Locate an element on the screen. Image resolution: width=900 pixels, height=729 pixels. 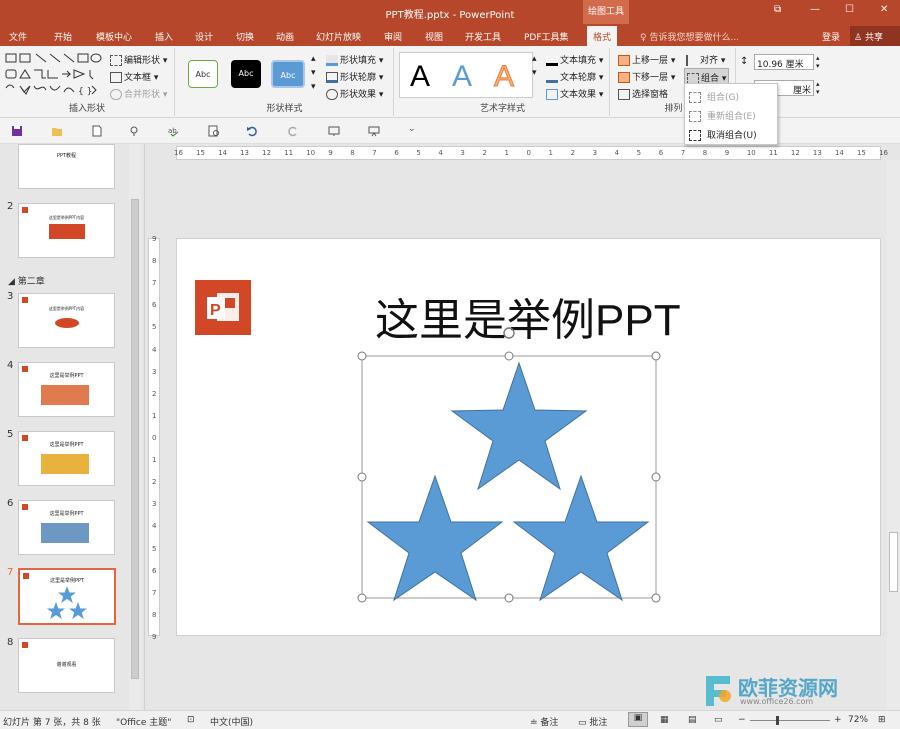
shapes-gallery: { } is located at coordinates (54, 75).